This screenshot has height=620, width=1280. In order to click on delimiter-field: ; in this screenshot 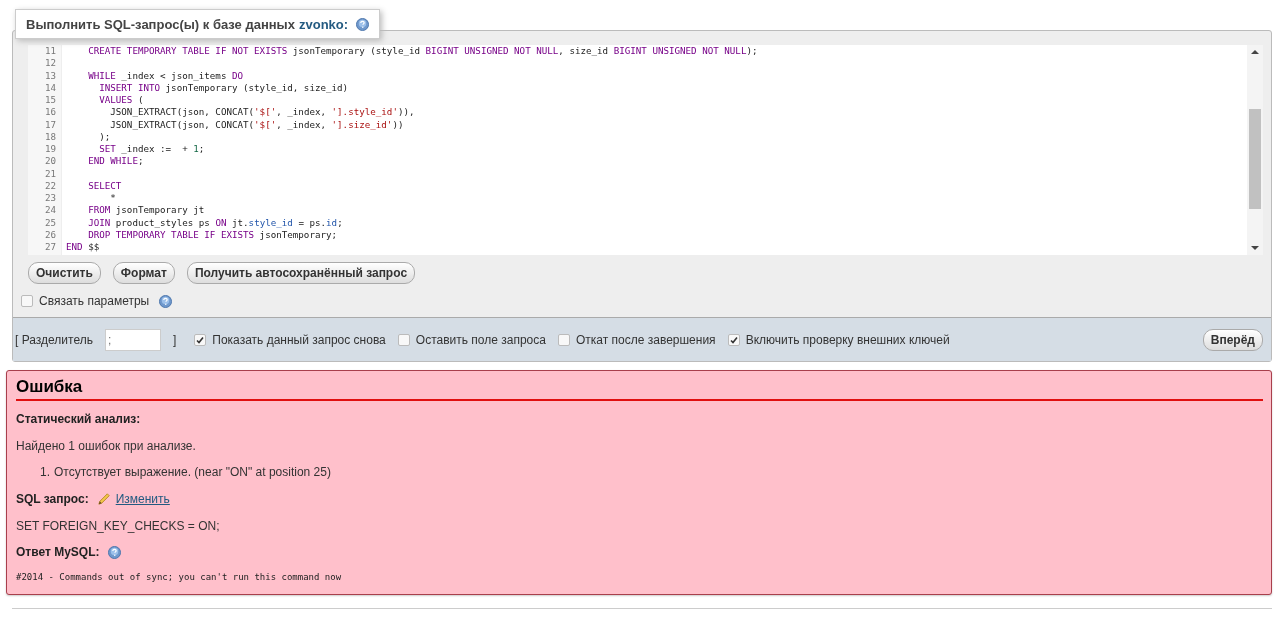, I will do `click(132, 340)`.